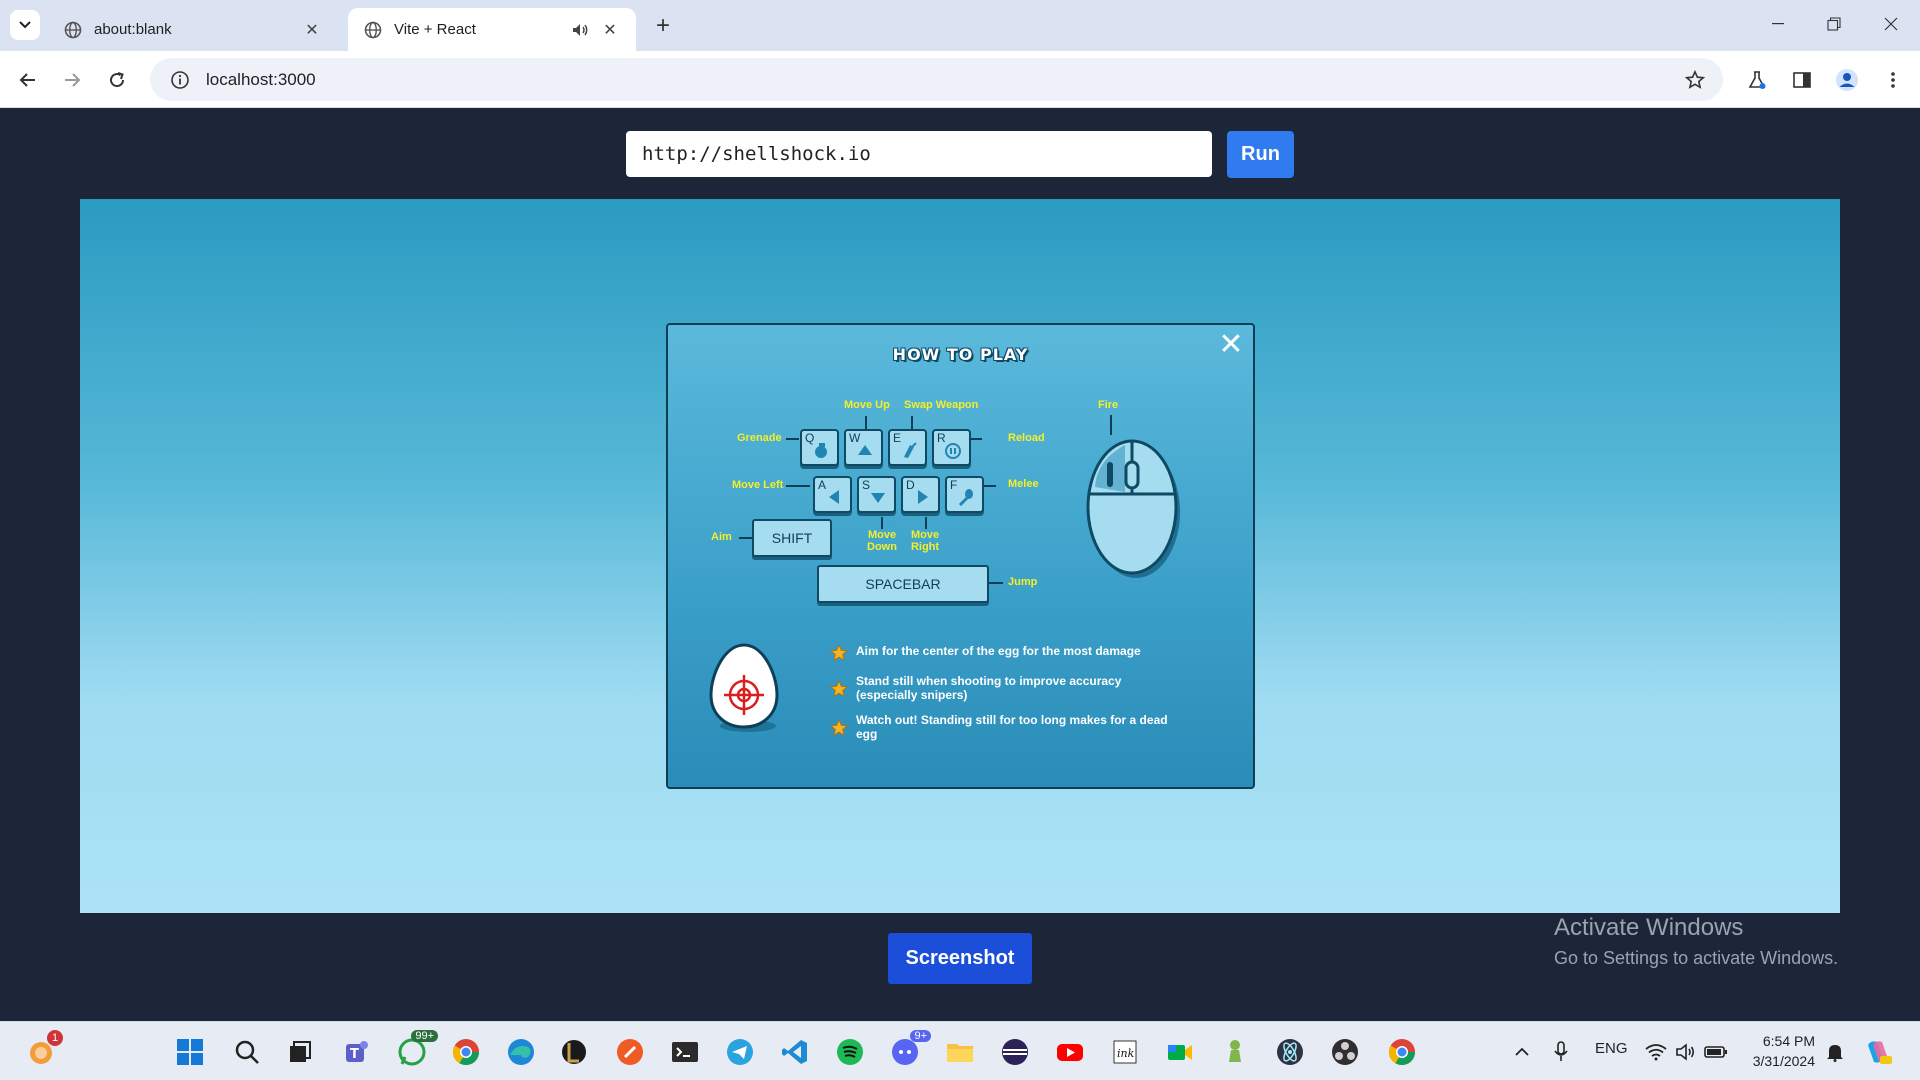 This screenshot has height=1080, width=1920. I want to click on new-tab-button: +, so click(663, 25).